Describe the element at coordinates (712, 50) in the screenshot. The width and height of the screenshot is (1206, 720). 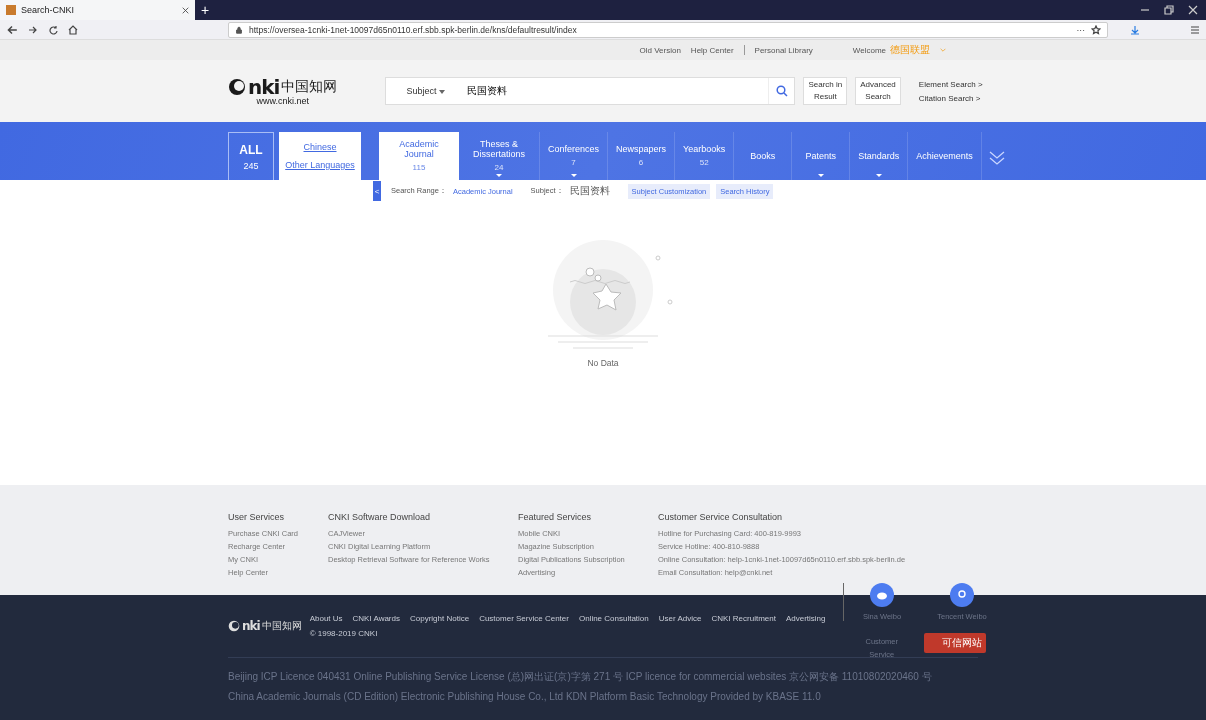
I see `top-link: Help Center` at that location.